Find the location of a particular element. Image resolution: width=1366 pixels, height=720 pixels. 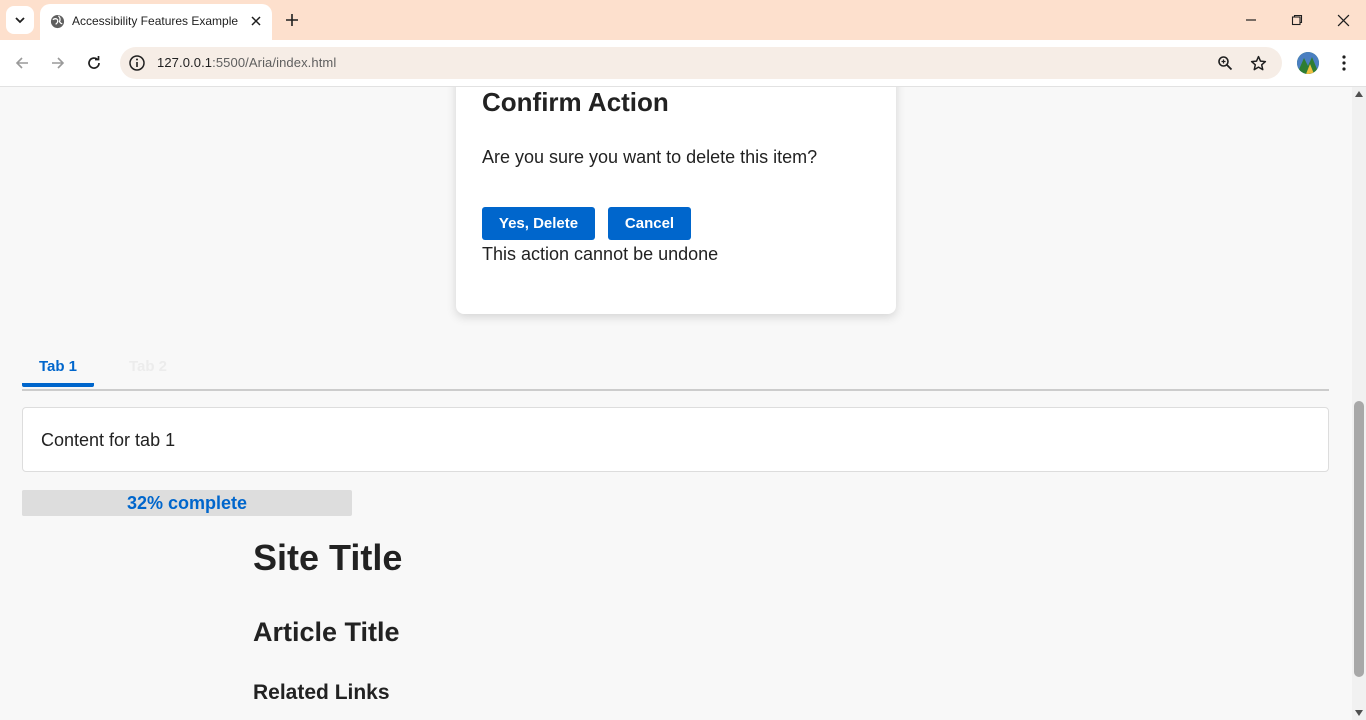

restore-button is located at coordinates (1297, 20).